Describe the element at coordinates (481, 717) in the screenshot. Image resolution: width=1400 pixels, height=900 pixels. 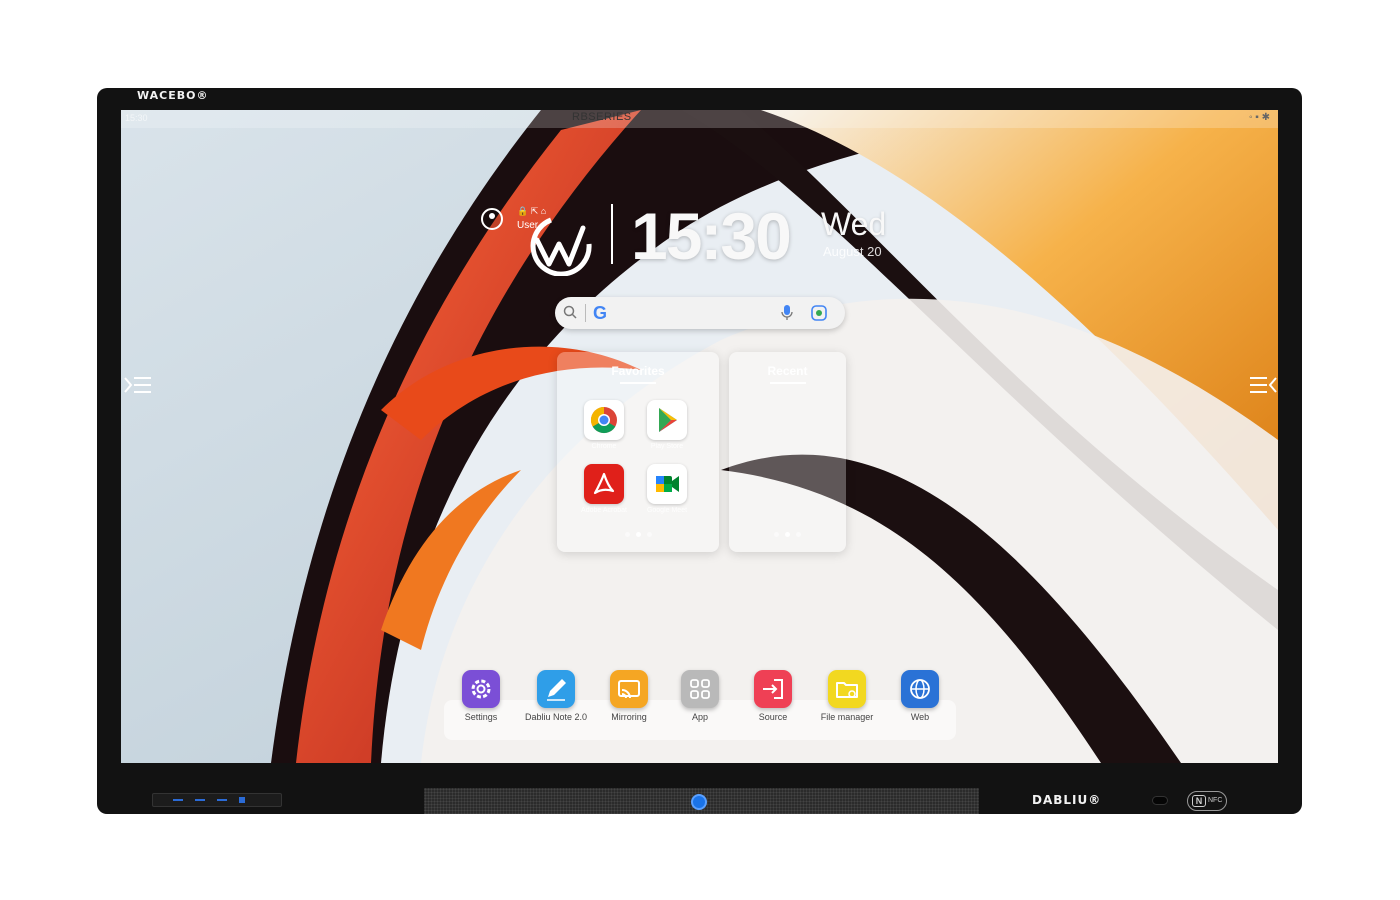
I see `dock-app-label: Settings` at that location.